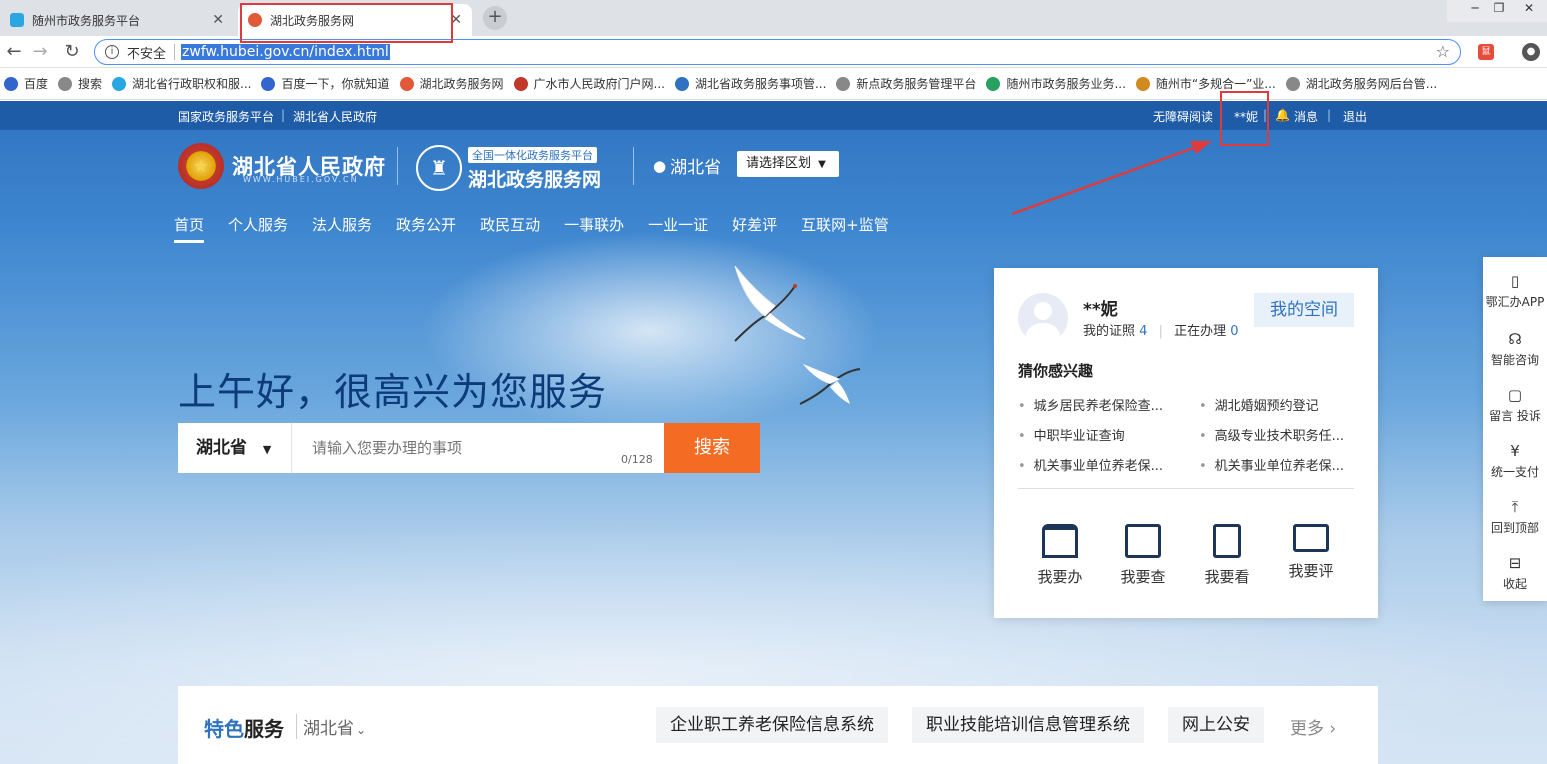 This screenshot has width=1547, height=764. I want to click on gov-logo: ★ 湖北省人民政府 WWW.HUBEI.GOV.CN, so click(282, 166).